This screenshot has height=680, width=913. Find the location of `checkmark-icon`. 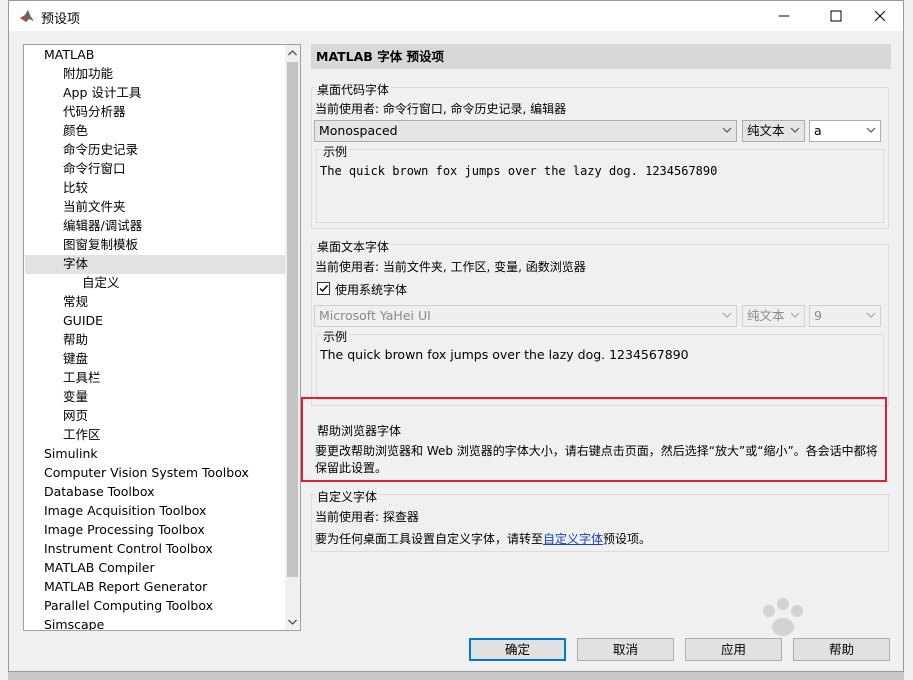

checkmark-icon is located at coordinates (324, 289).